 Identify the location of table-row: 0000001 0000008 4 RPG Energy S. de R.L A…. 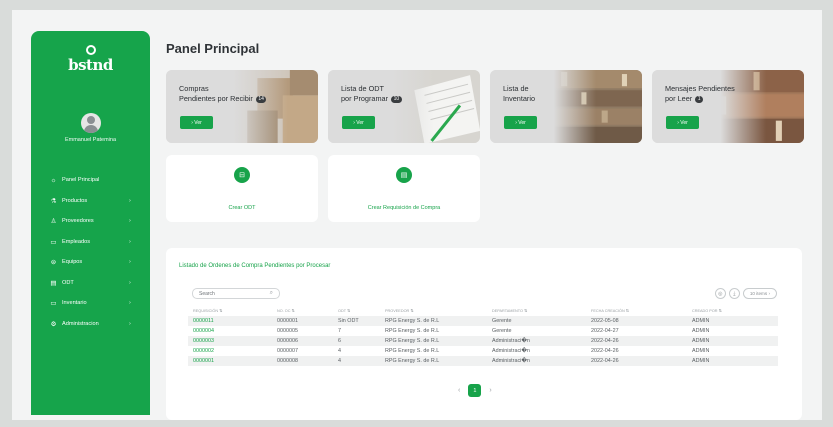
(483, 361).